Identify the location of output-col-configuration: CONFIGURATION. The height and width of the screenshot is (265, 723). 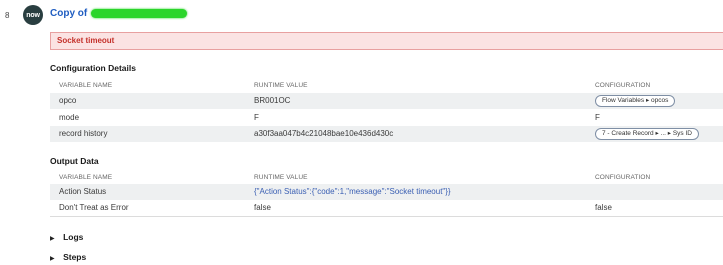
(623, 177).